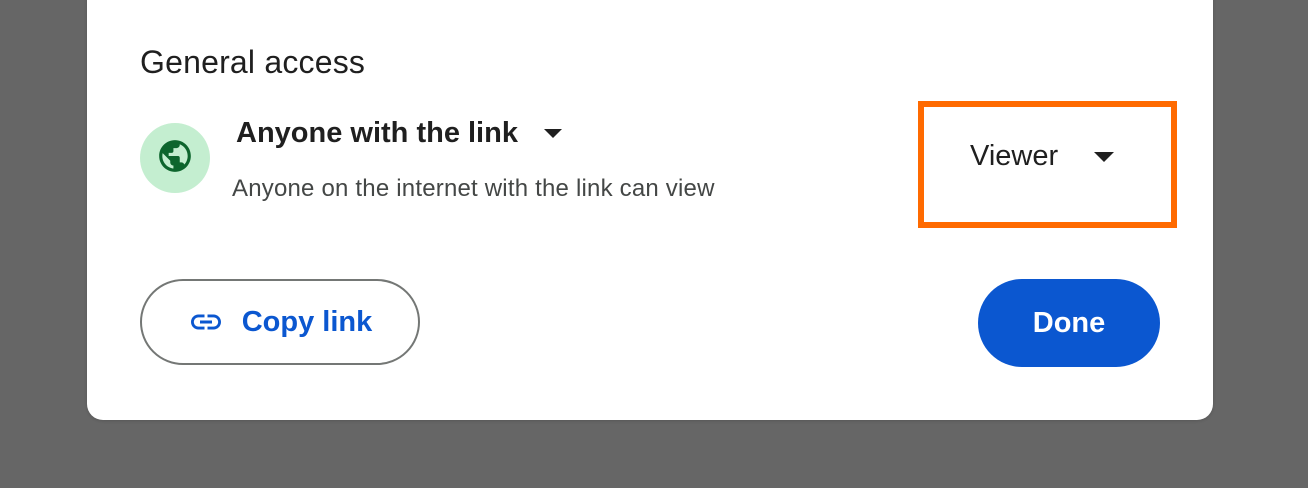  Describe the element at coordinates (253, 62) in the screenshot. I see `section-title: General access` at that location.